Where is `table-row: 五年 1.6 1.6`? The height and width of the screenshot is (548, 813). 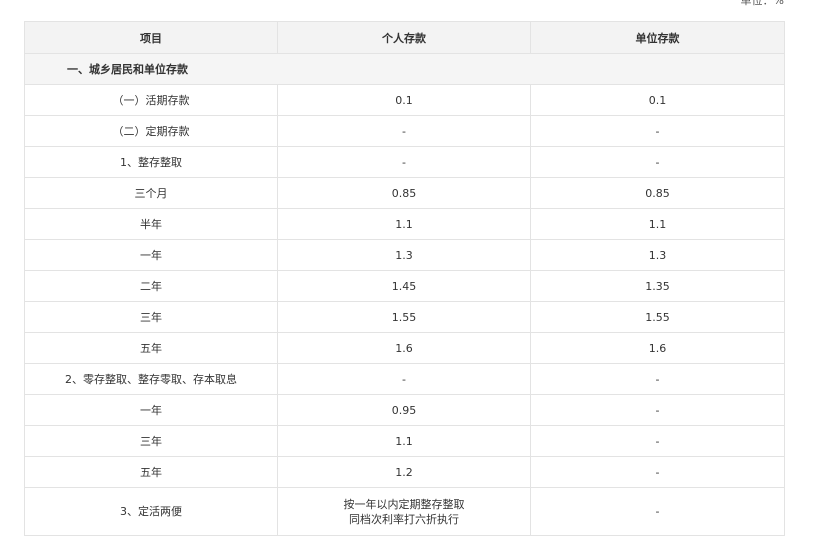 table-row: 五年 1.6 1.6 is located at coordinates (404, 348).